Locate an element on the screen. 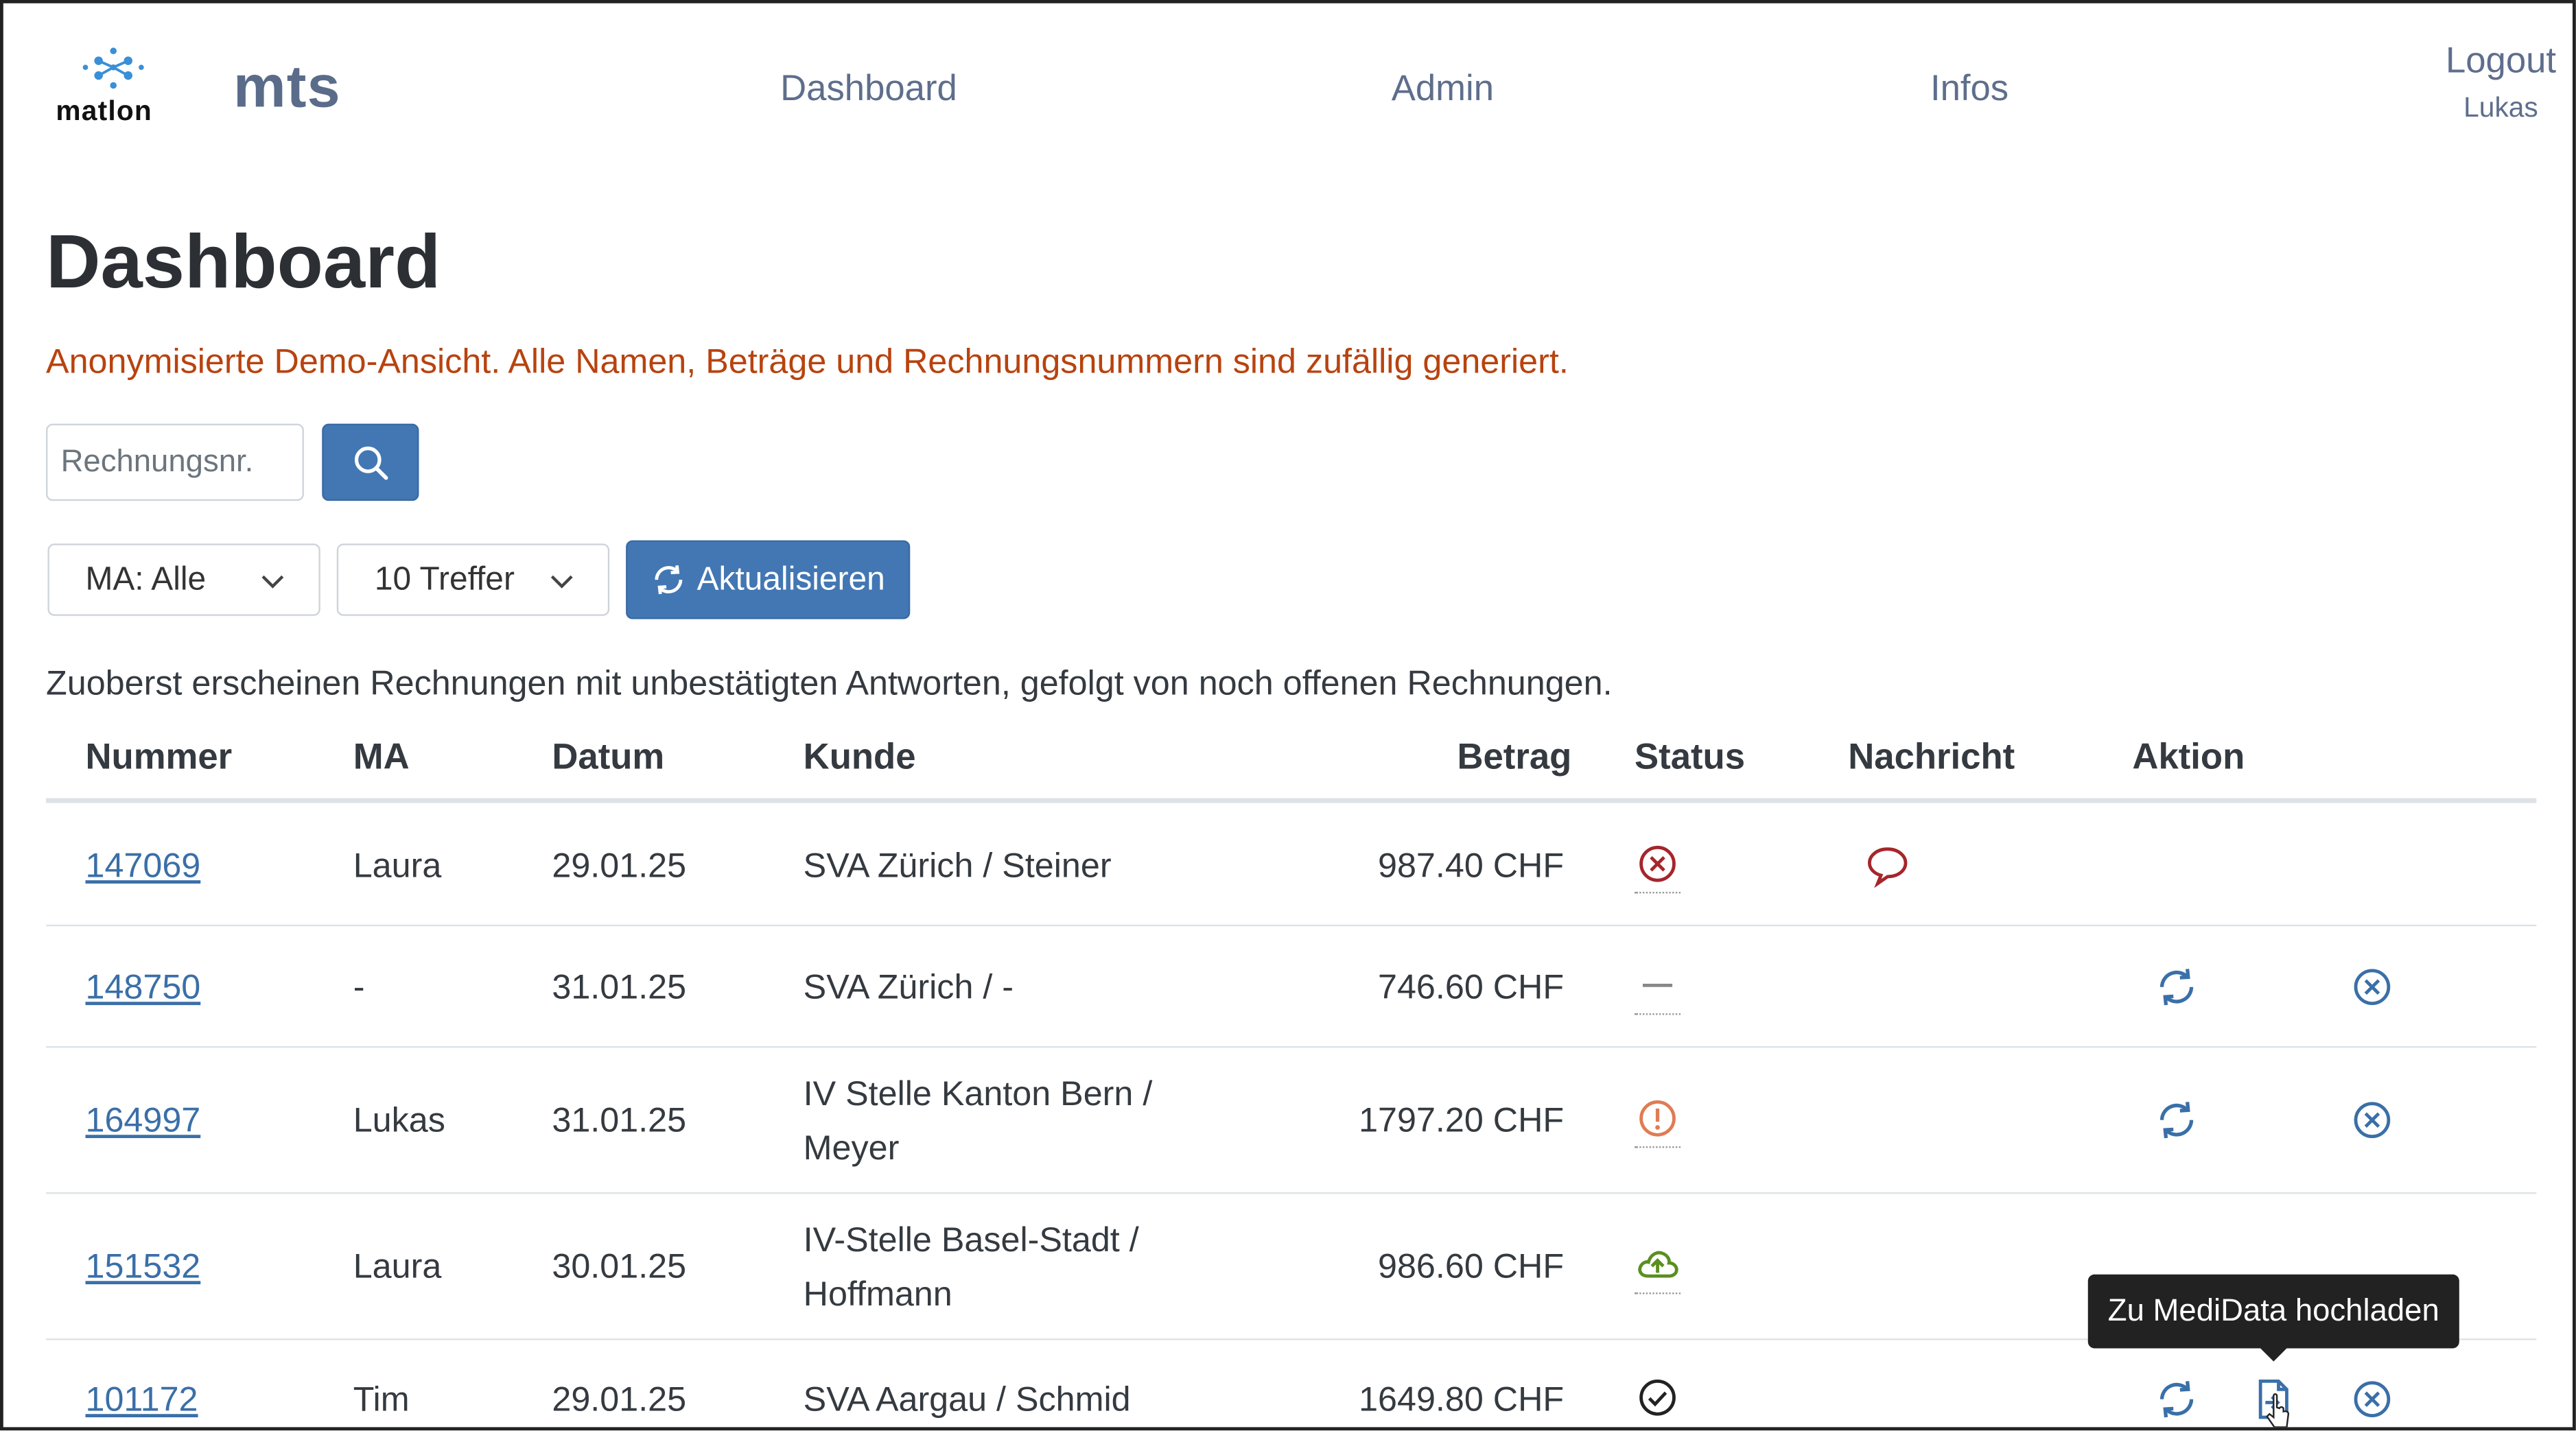 The image size is (2576, 1431). nav-admin: Admin is located at coordinates (1443, 88).